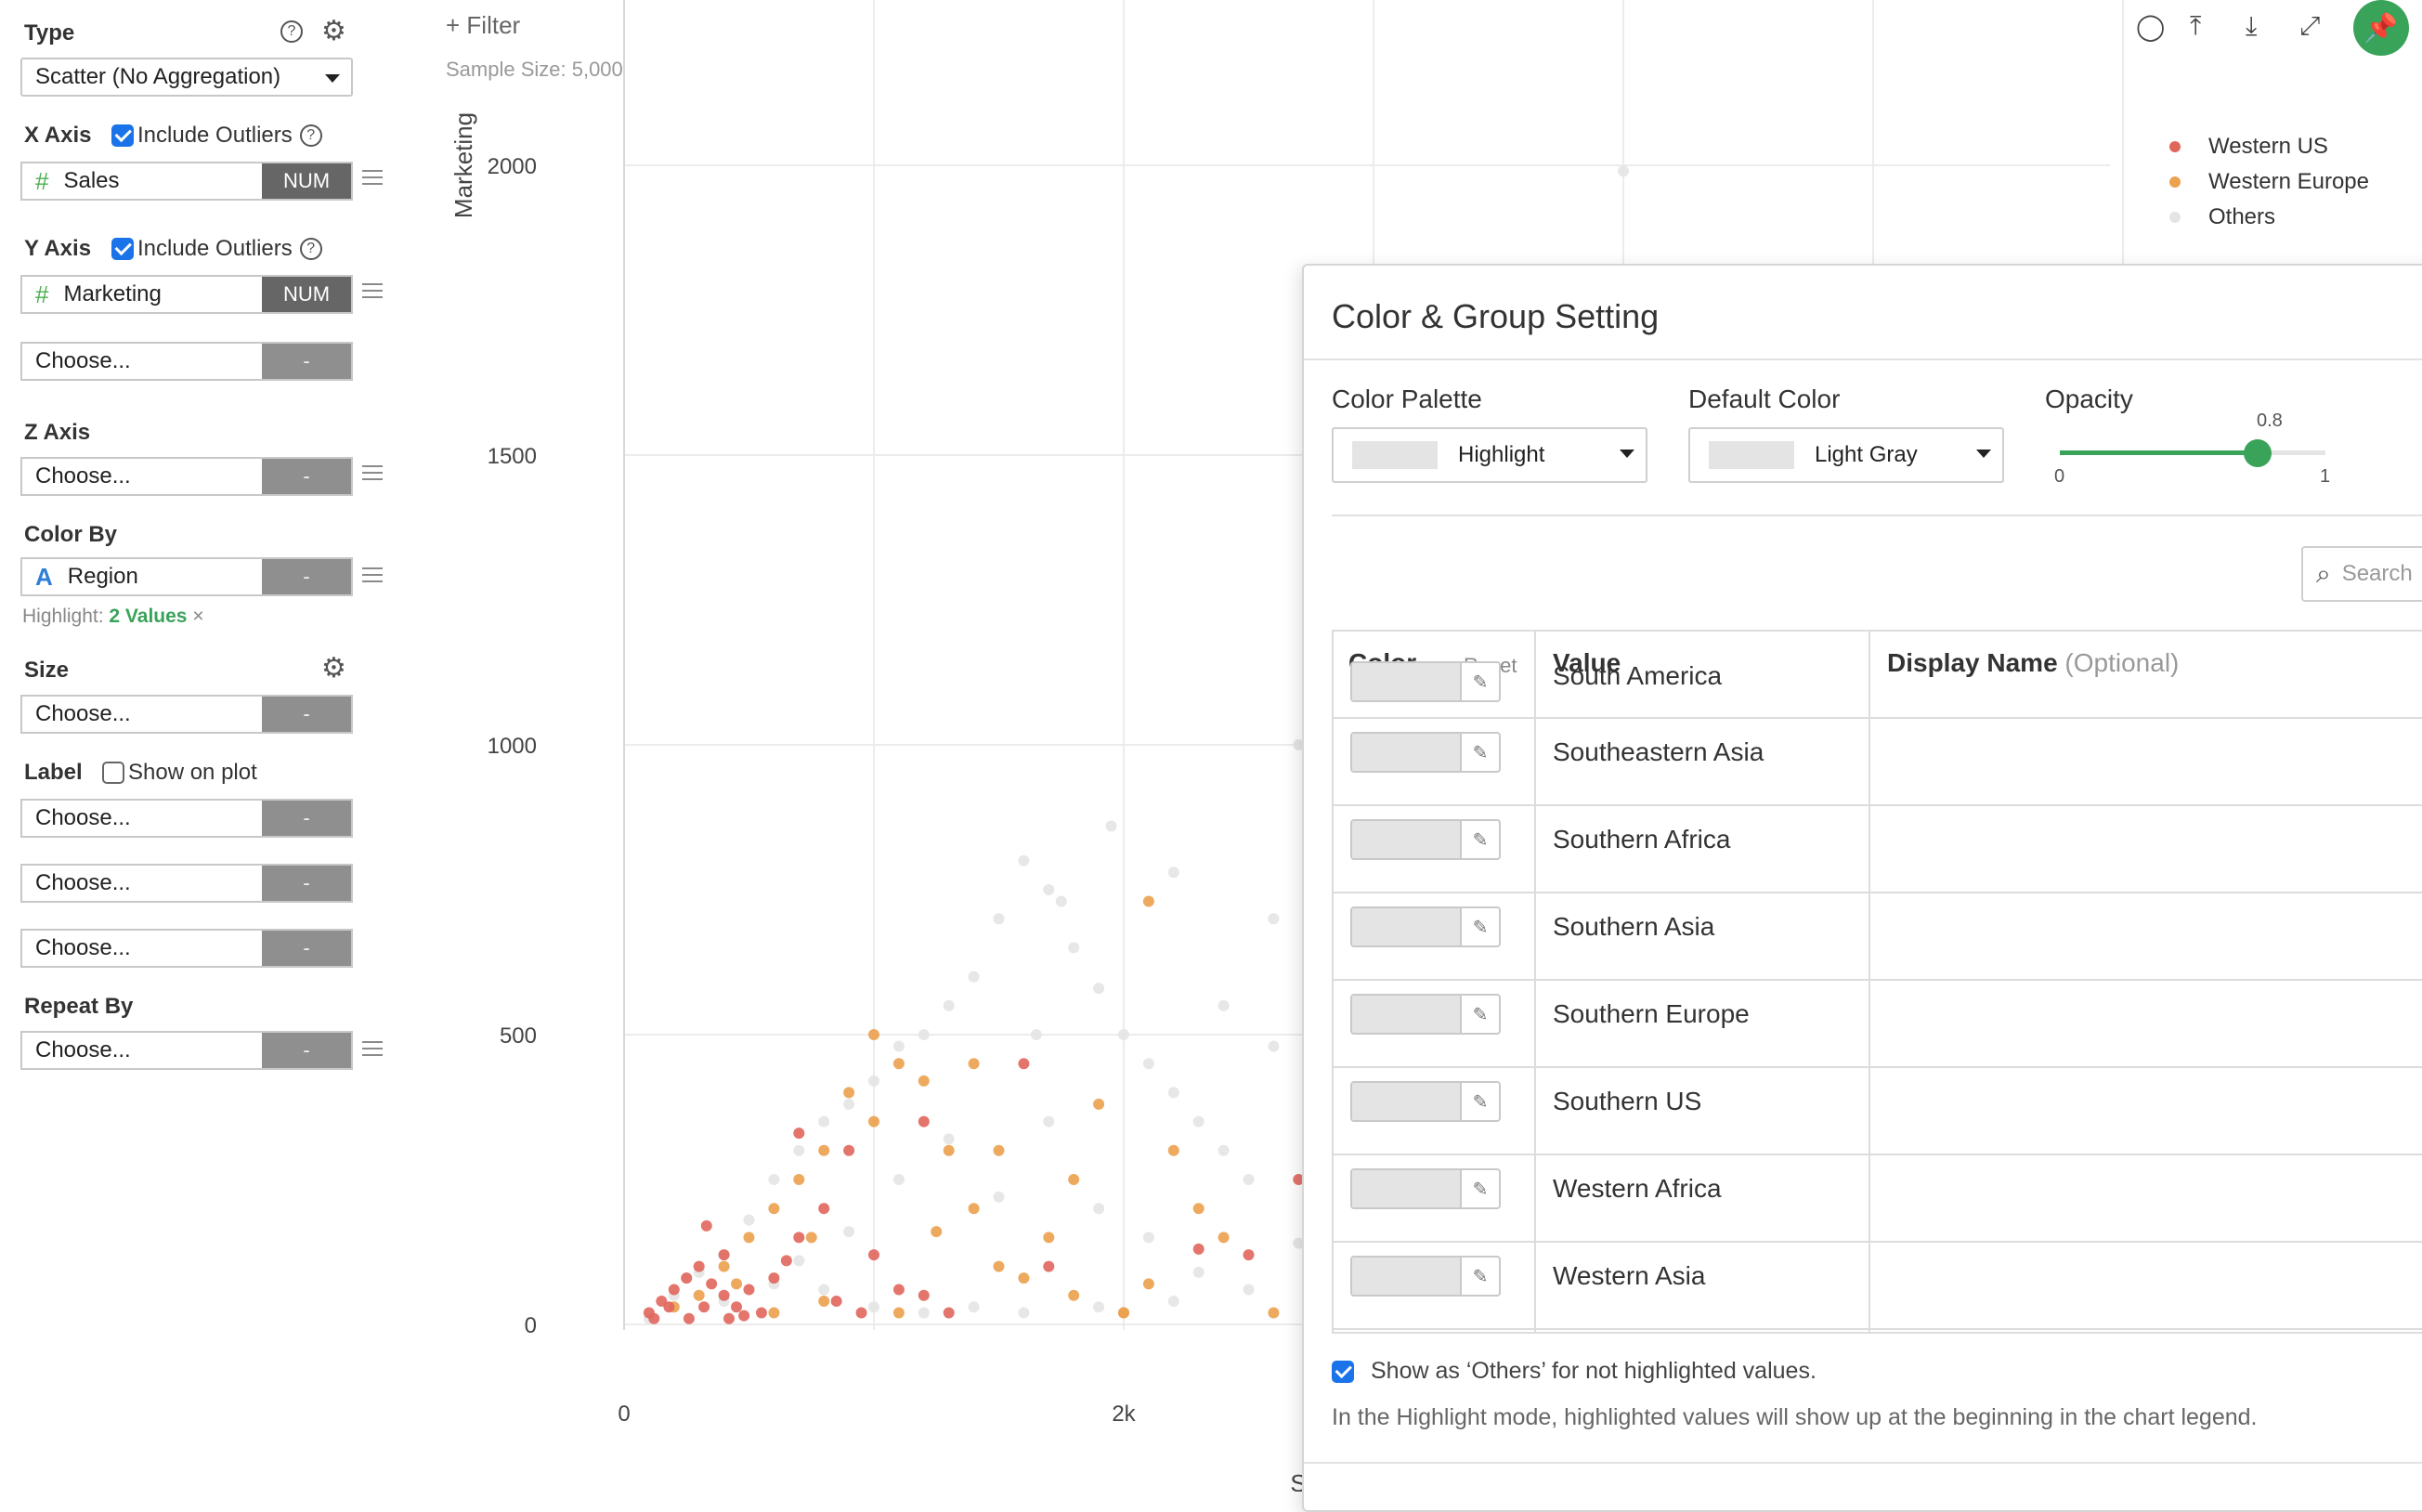  Describe the element at coordinates (2242, 216) in the screenshot. I see `legend-label: Others` at that location.